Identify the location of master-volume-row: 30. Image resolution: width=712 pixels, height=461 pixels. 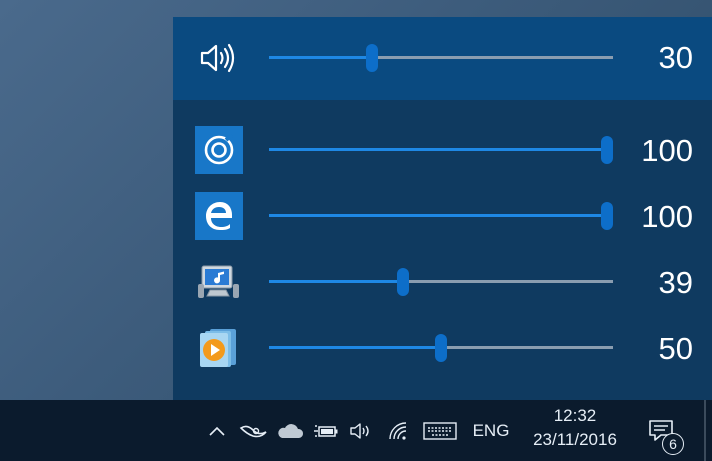
(442, 58).